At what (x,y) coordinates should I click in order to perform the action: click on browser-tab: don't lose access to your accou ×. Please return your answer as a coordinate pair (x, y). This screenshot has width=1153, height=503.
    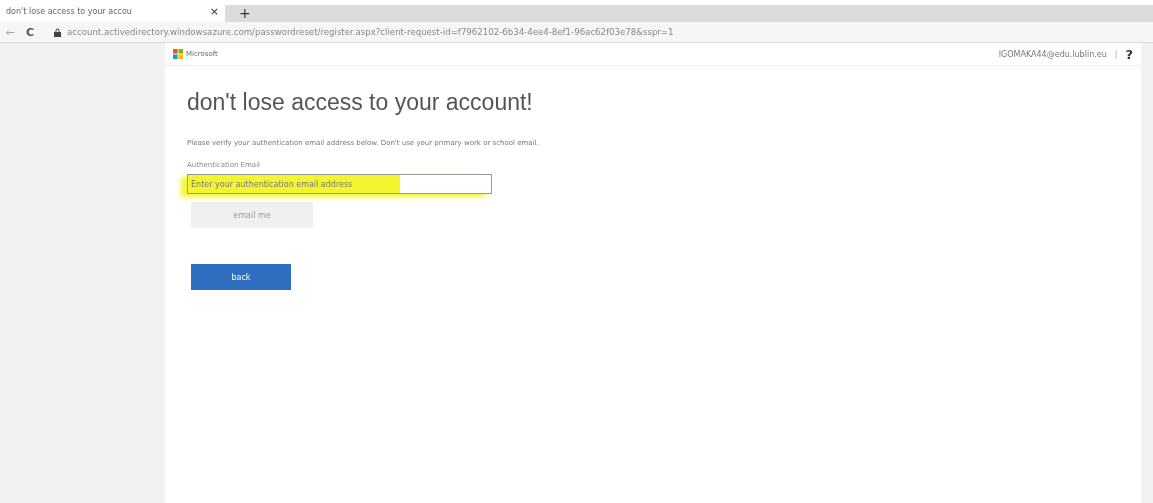
    Looking at the image, I should click on (112, 11).